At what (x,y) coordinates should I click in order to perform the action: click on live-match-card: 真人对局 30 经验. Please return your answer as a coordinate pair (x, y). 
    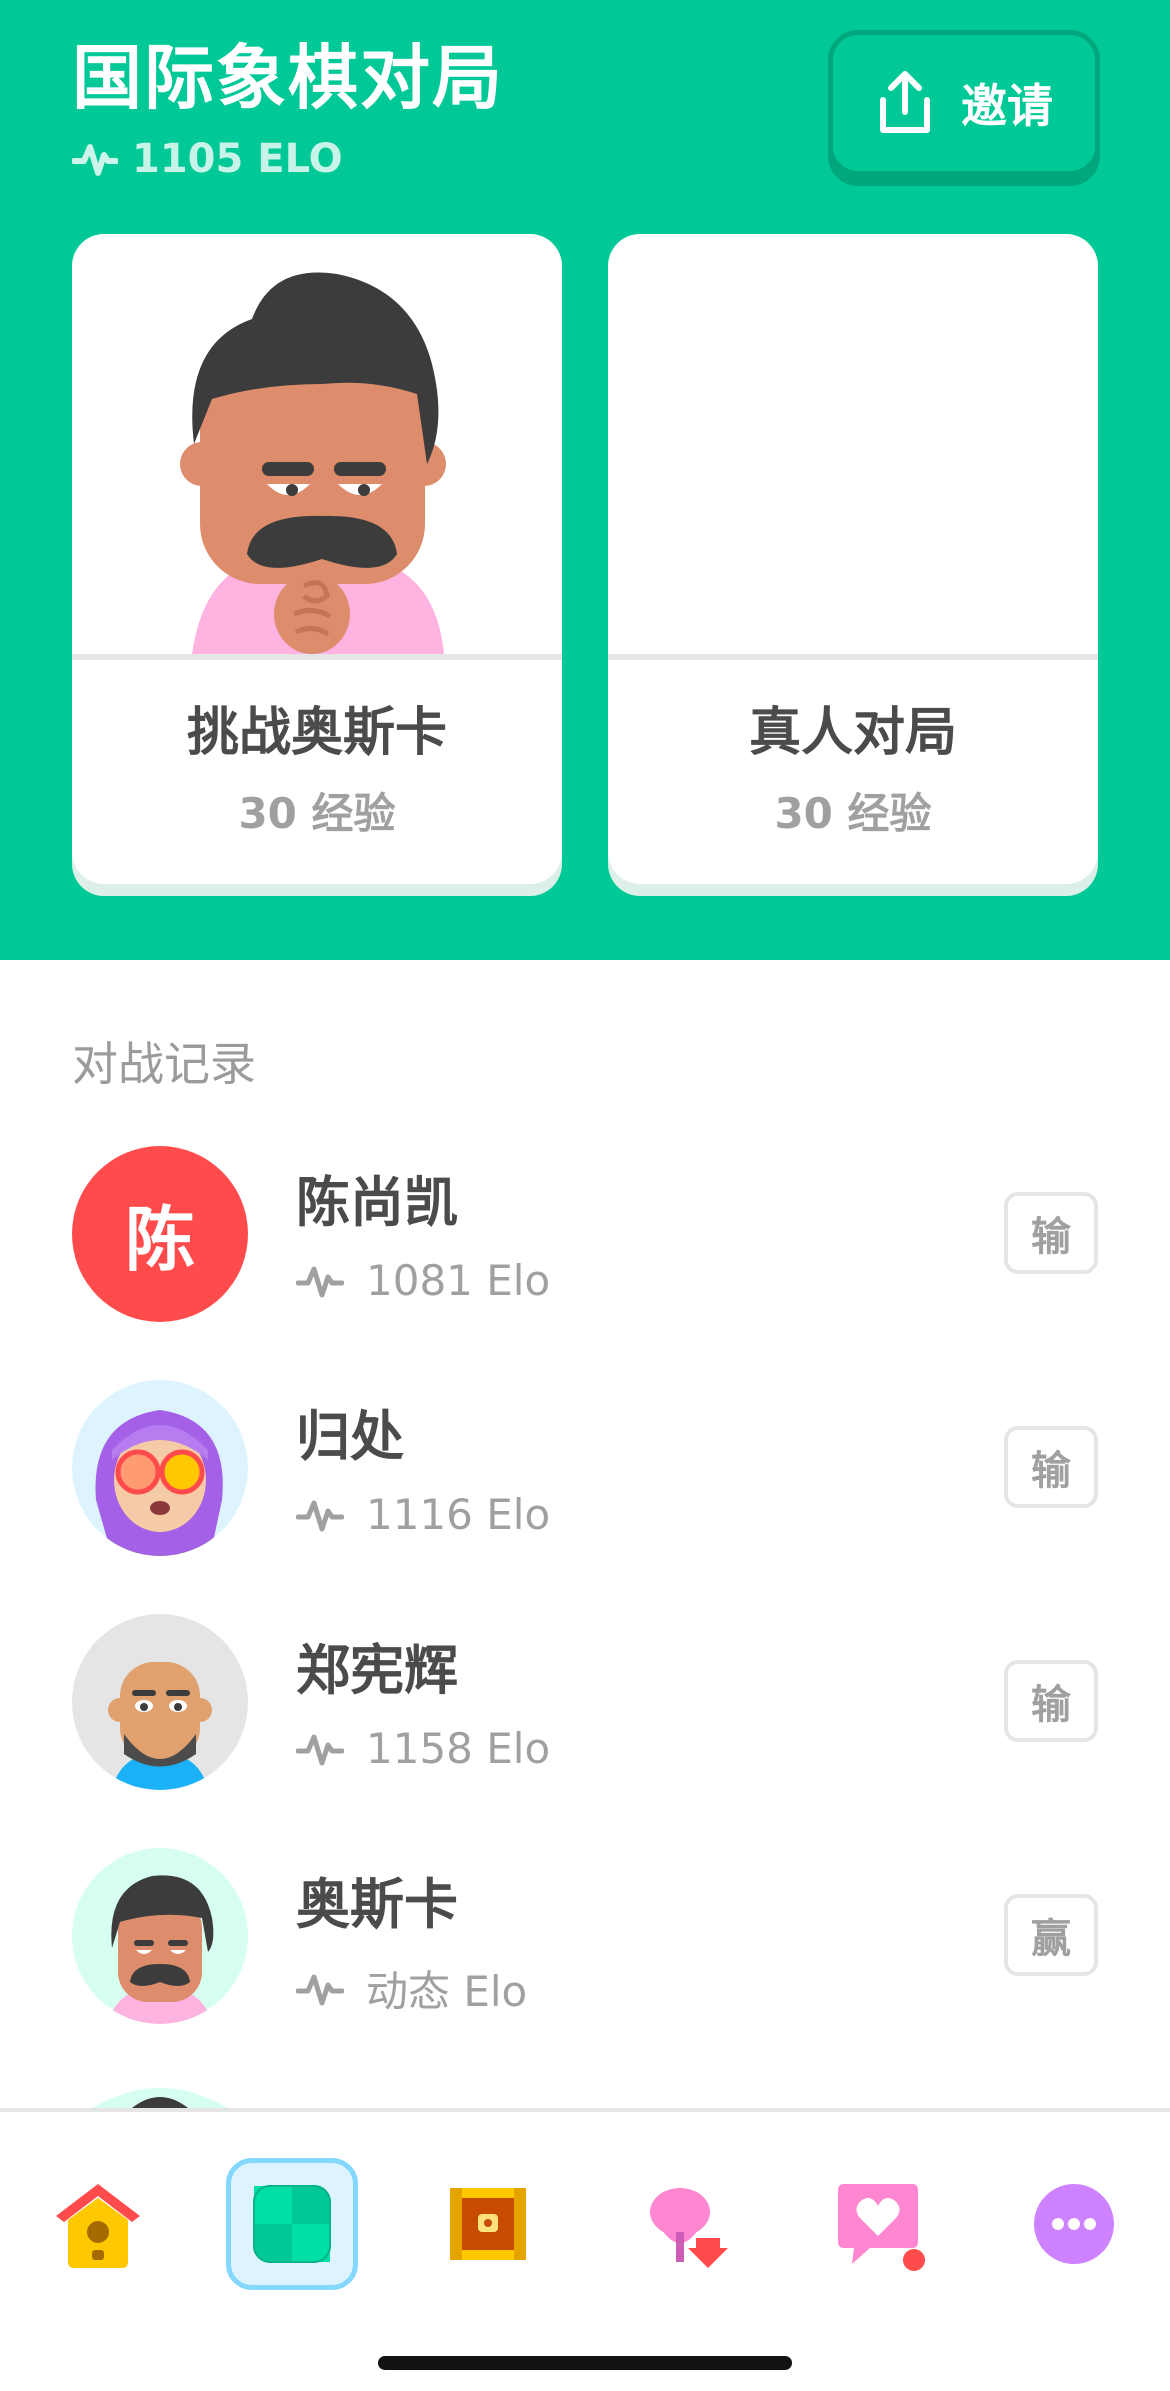
    Looking at the image, I should click on (853, 559).